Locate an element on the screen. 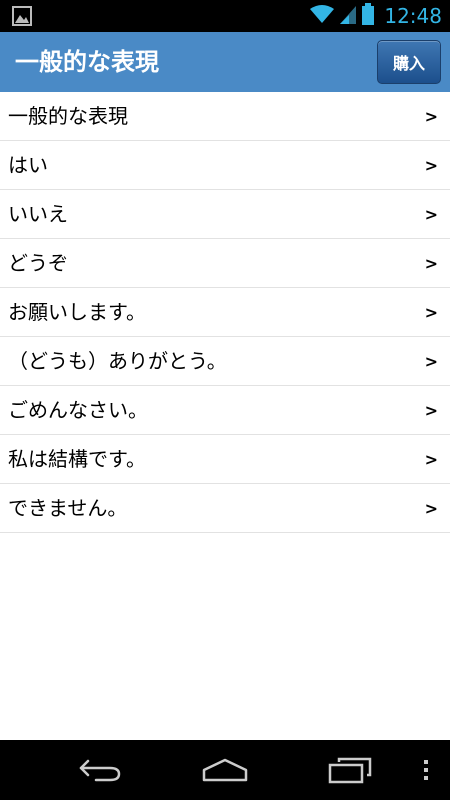 This screenshot has height=800, width=450. list-item-label: ごめんなさい。 is located at coordinates (78, 410).